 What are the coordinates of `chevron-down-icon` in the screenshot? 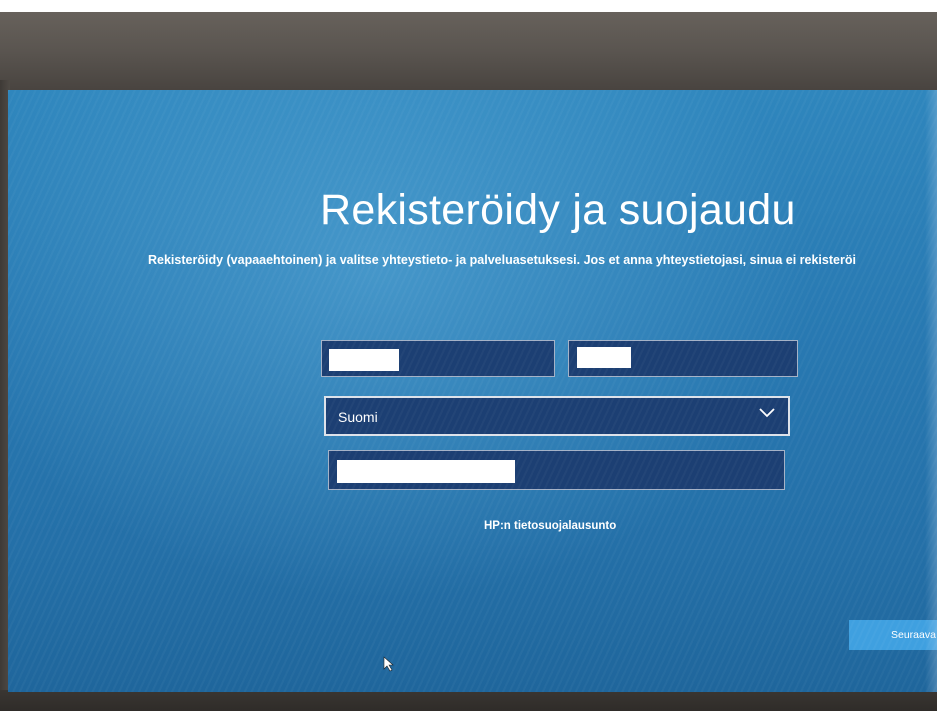 It's located at (767, 415).